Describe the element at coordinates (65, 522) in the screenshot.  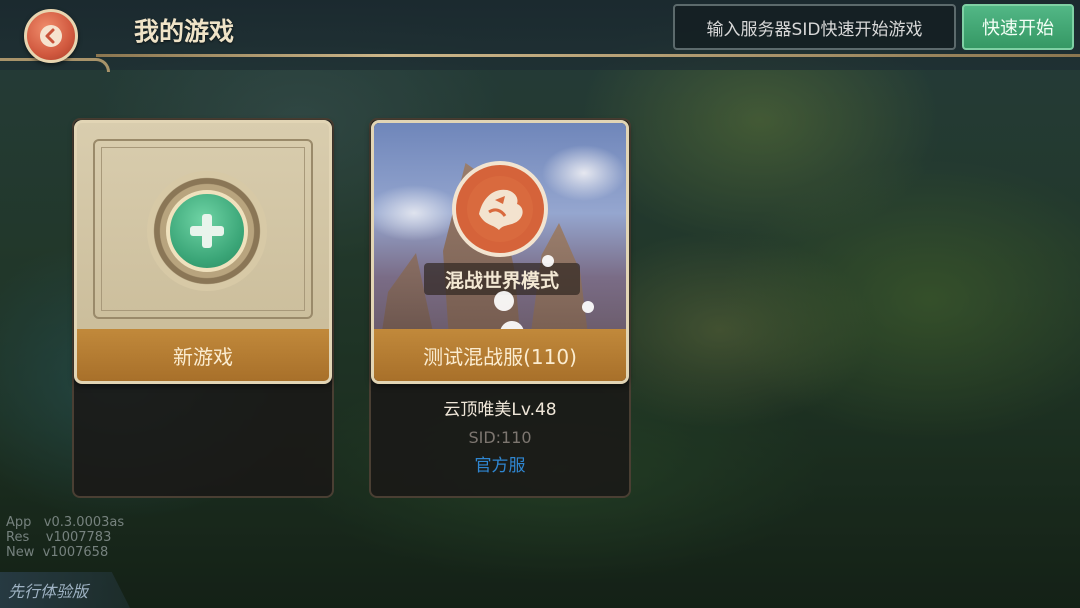
I see `app-version: App v0.3.0003as` at that location.